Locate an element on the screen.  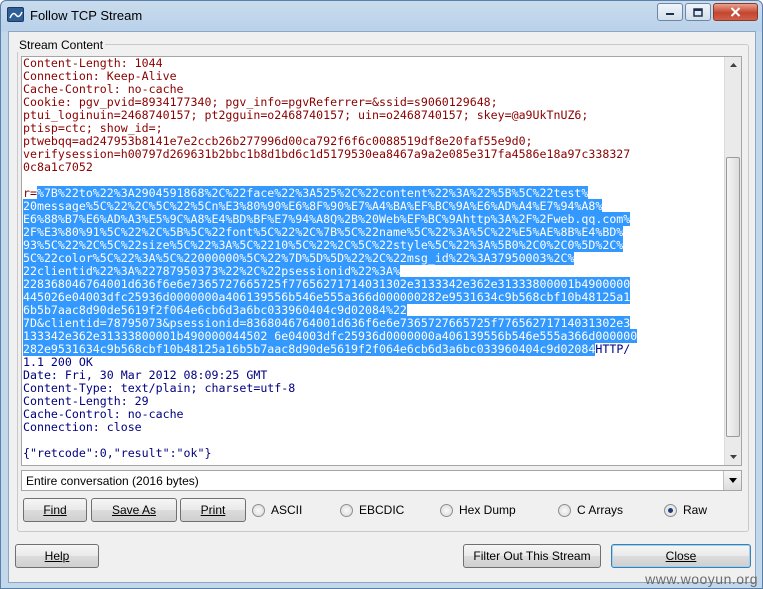
scroll-up-button is located at coordinates (733, 65).